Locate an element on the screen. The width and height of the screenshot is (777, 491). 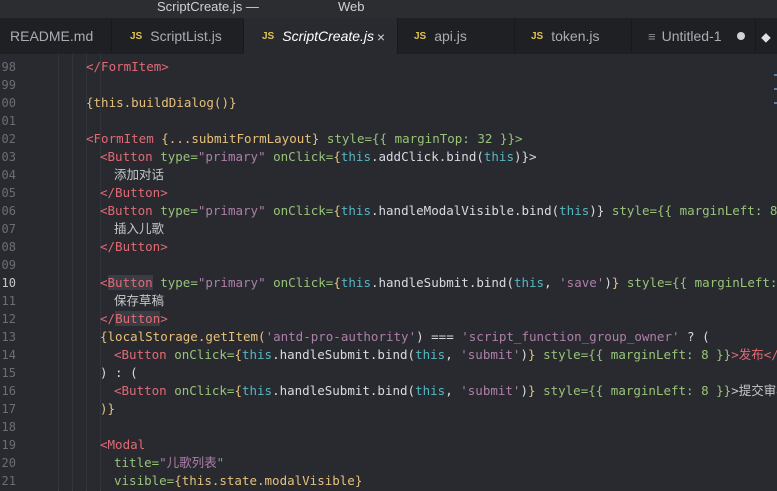
tab-untitled: ≡ Untitled-1 is located at coordinates (694, 36).